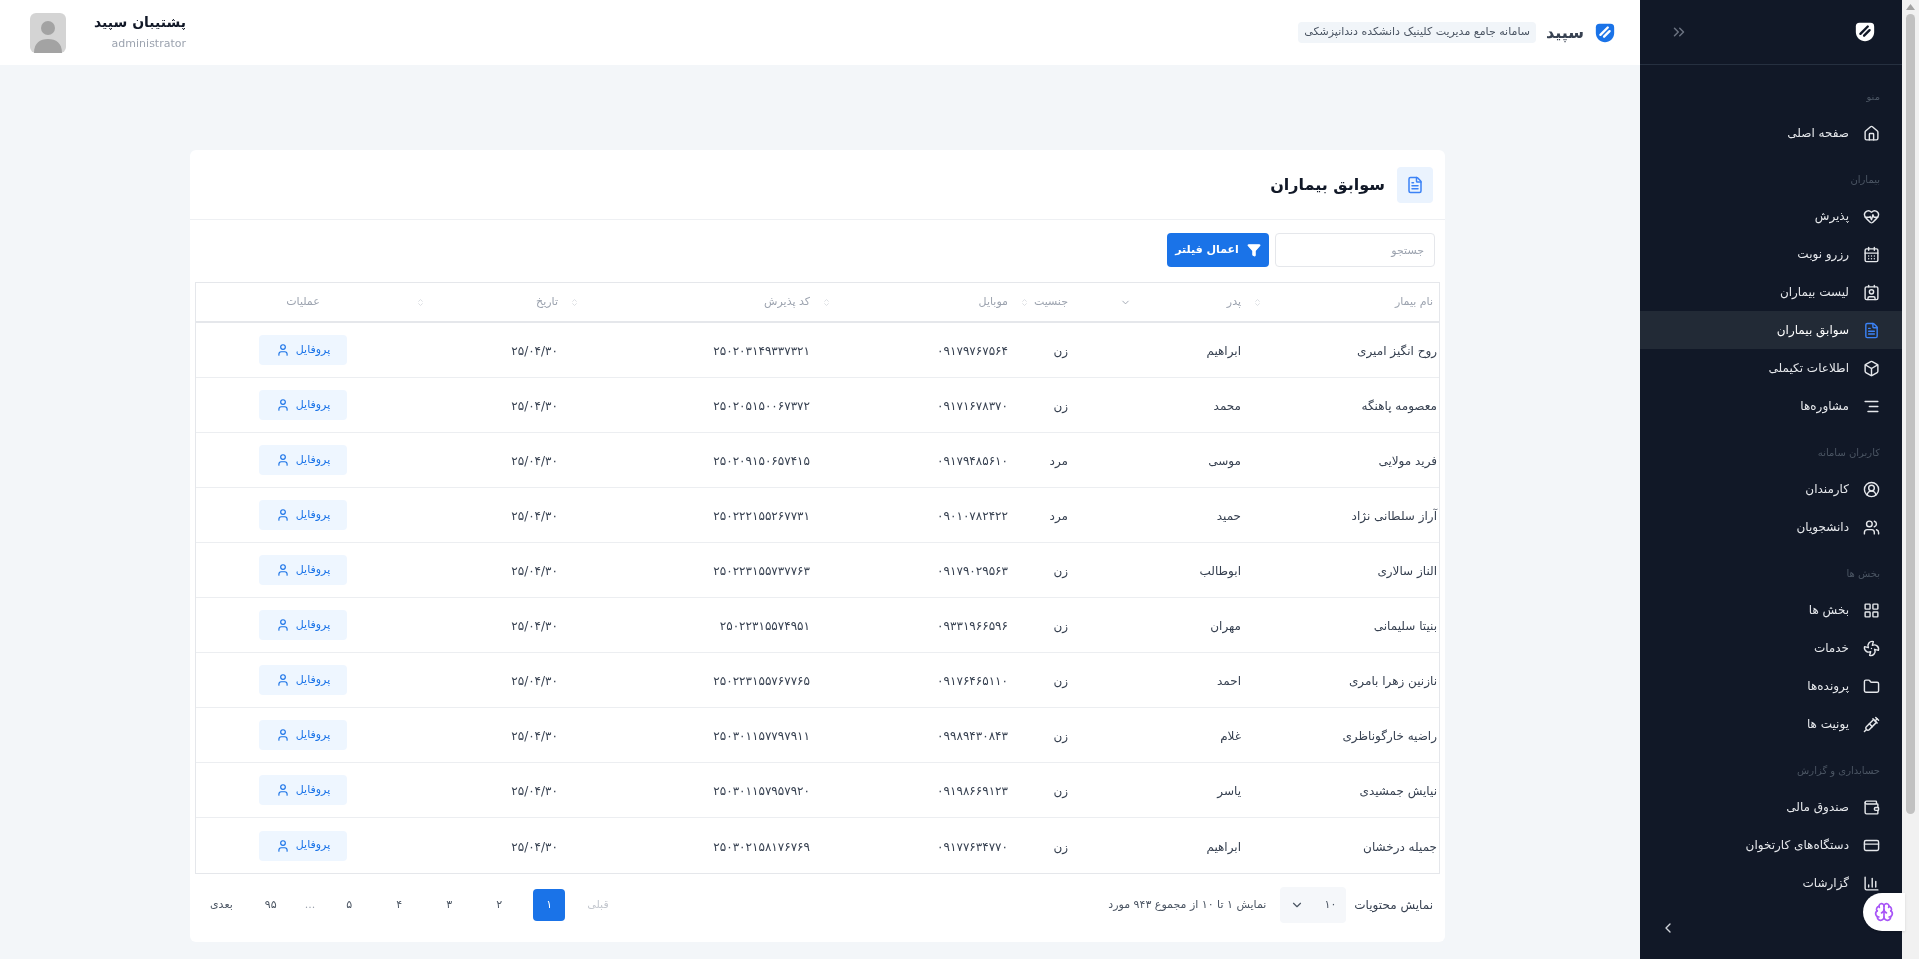 This screenshot has height=959, width=1919. I want to click on table-cell: موسی, so click(1224, 461).